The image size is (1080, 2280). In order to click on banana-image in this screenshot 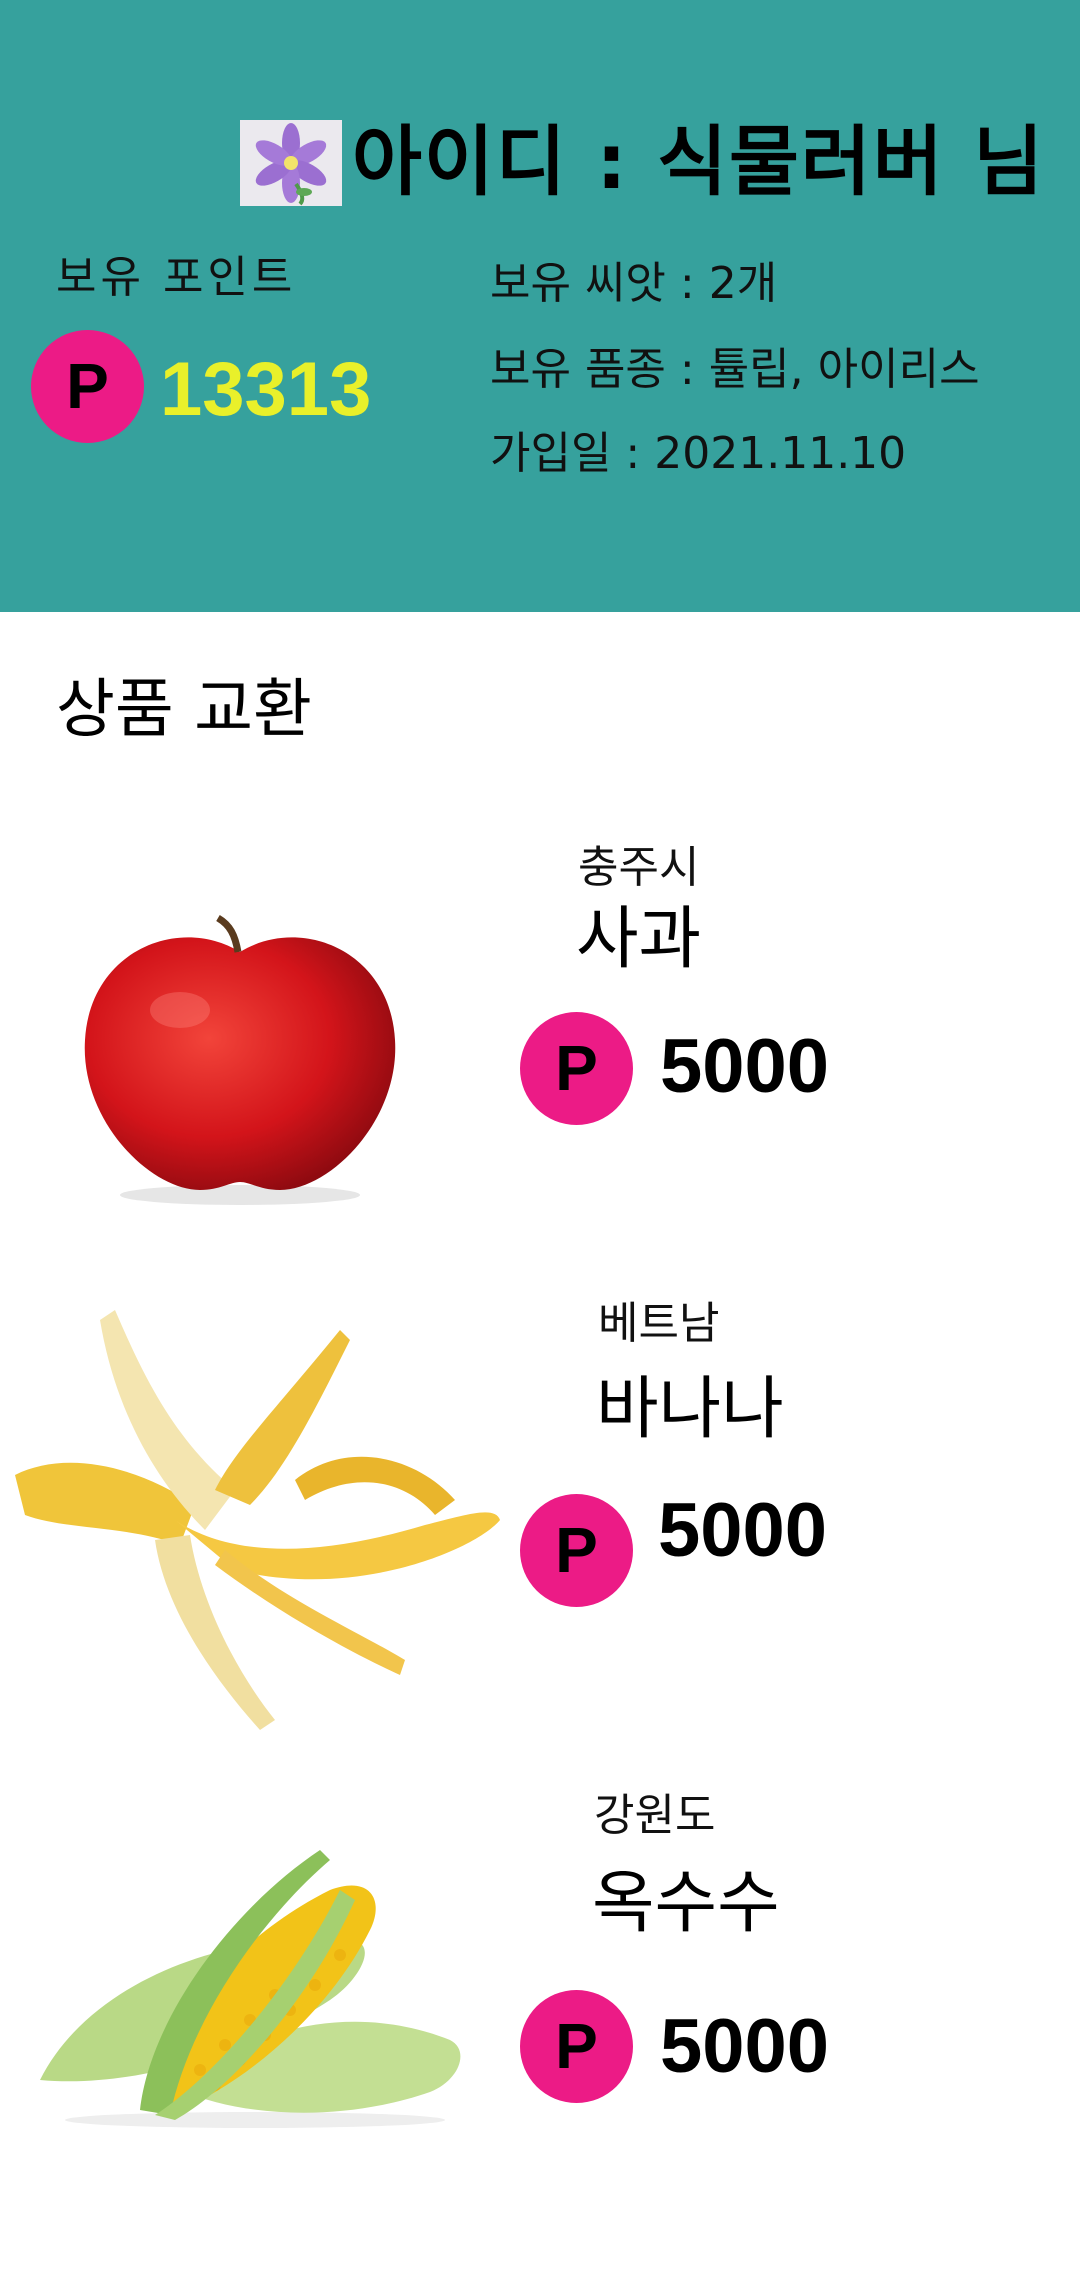, I will do `click(255, 1520)`.